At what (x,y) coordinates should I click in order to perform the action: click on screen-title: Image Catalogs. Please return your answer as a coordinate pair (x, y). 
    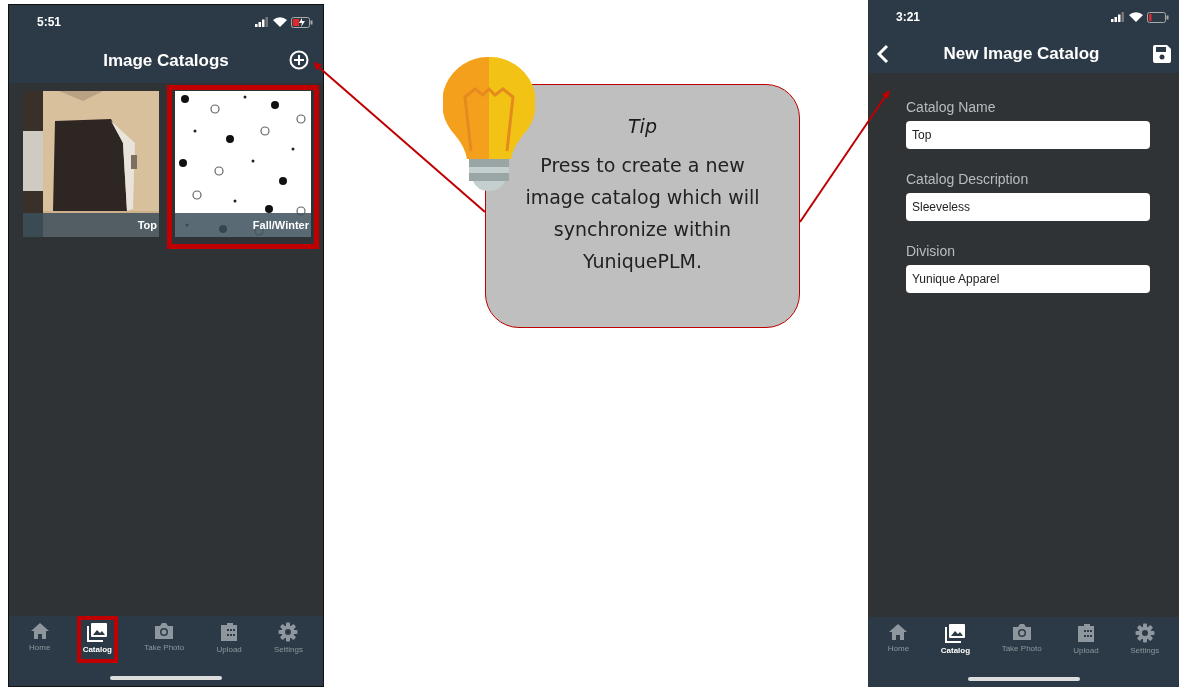
    Looking at the image, I should click on (166, 61).